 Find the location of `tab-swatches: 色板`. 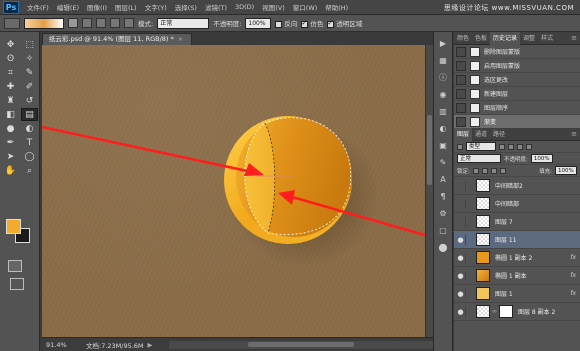

tab-swatches: 色板 is located at coordinates (481, 38).